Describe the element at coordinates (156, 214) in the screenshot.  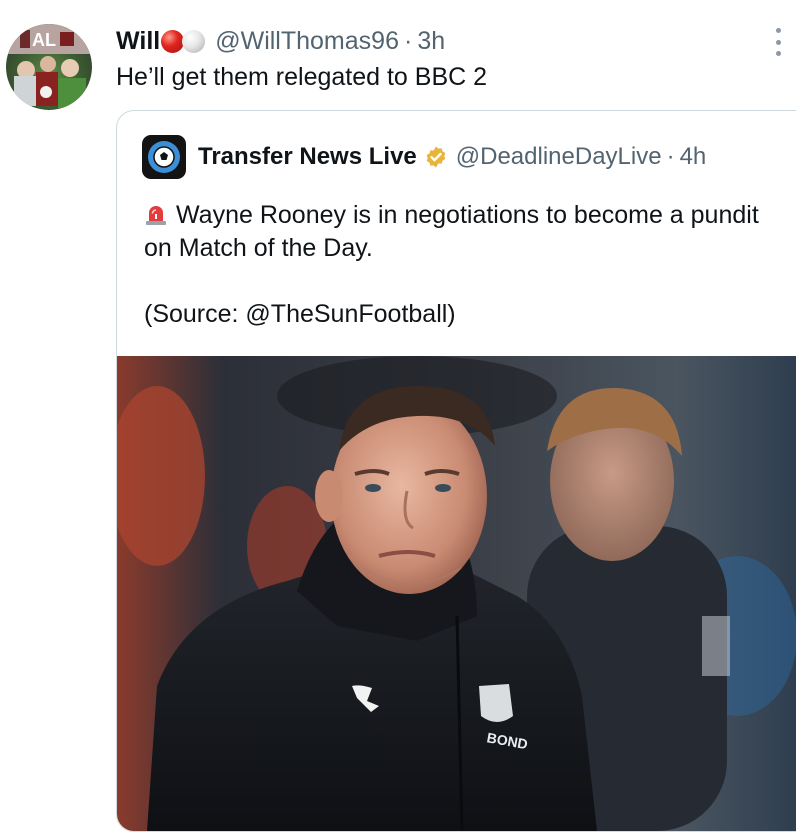
I see `siren-icon` at that location.